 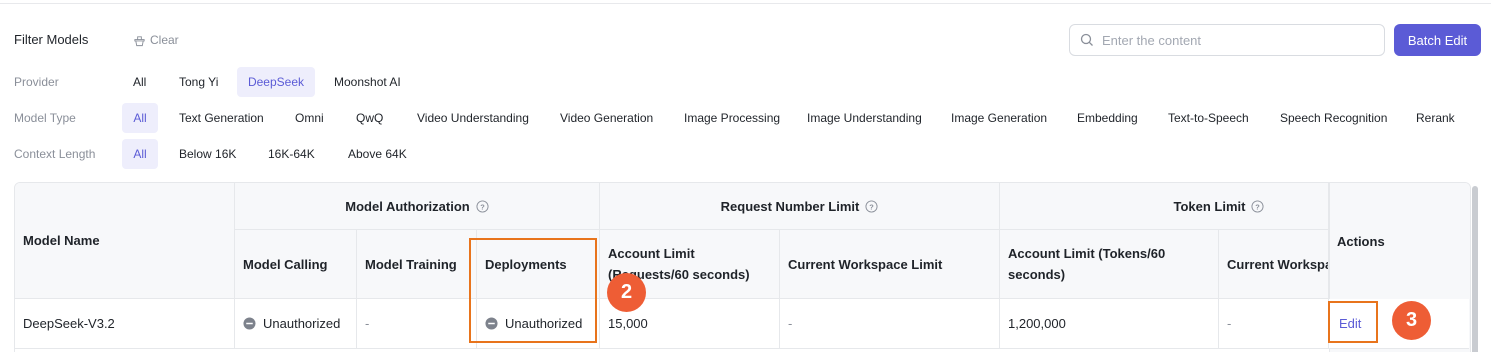 I want to click on token-limit-header: Token Limit, so click(x=1209, y=206).